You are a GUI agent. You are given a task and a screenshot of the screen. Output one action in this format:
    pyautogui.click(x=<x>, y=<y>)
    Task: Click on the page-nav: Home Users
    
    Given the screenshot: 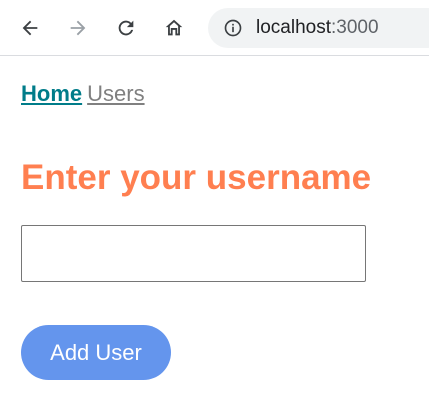 What is the action you would take?
    pyautogui.click(x=83, y=94)
    